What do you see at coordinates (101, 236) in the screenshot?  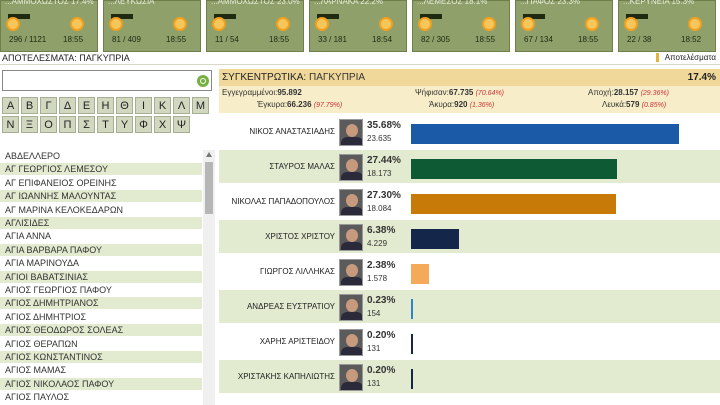 I see `municipality-list-item: ΑΓΙΑ ΑΝΝΑ` at bounding box center [101, 236].